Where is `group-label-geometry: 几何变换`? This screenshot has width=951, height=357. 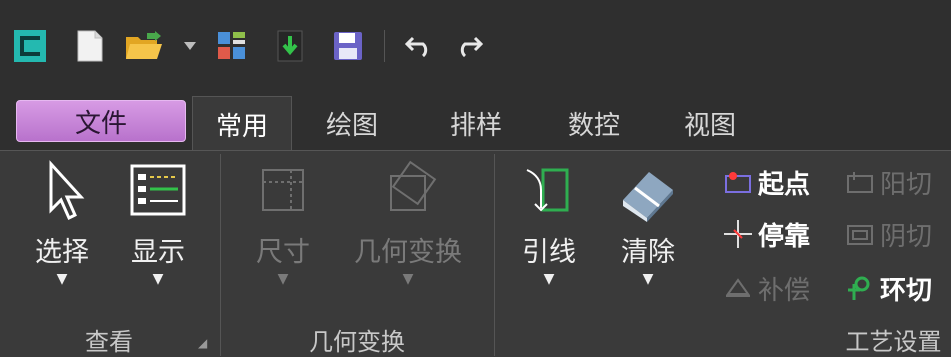
group-label-geometry: 几何变换 is located at coordinates (357, 342).